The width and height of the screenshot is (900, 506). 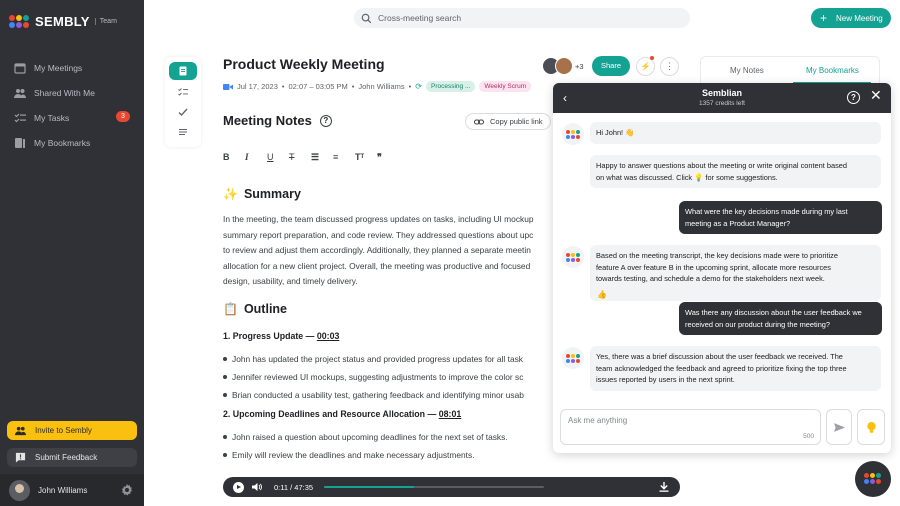 I want to click on feedback-icon, so click(x=20, y=457).